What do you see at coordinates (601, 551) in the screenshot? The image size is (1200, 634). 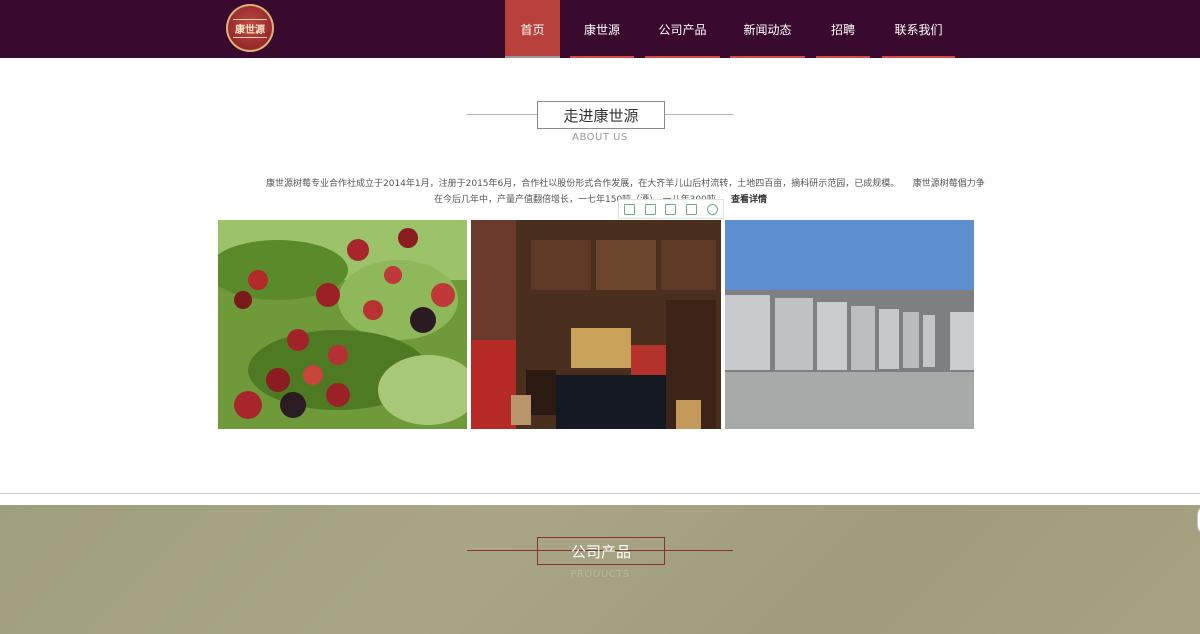 I see `products-title: 公司产品` at bounding box center [601, 551].